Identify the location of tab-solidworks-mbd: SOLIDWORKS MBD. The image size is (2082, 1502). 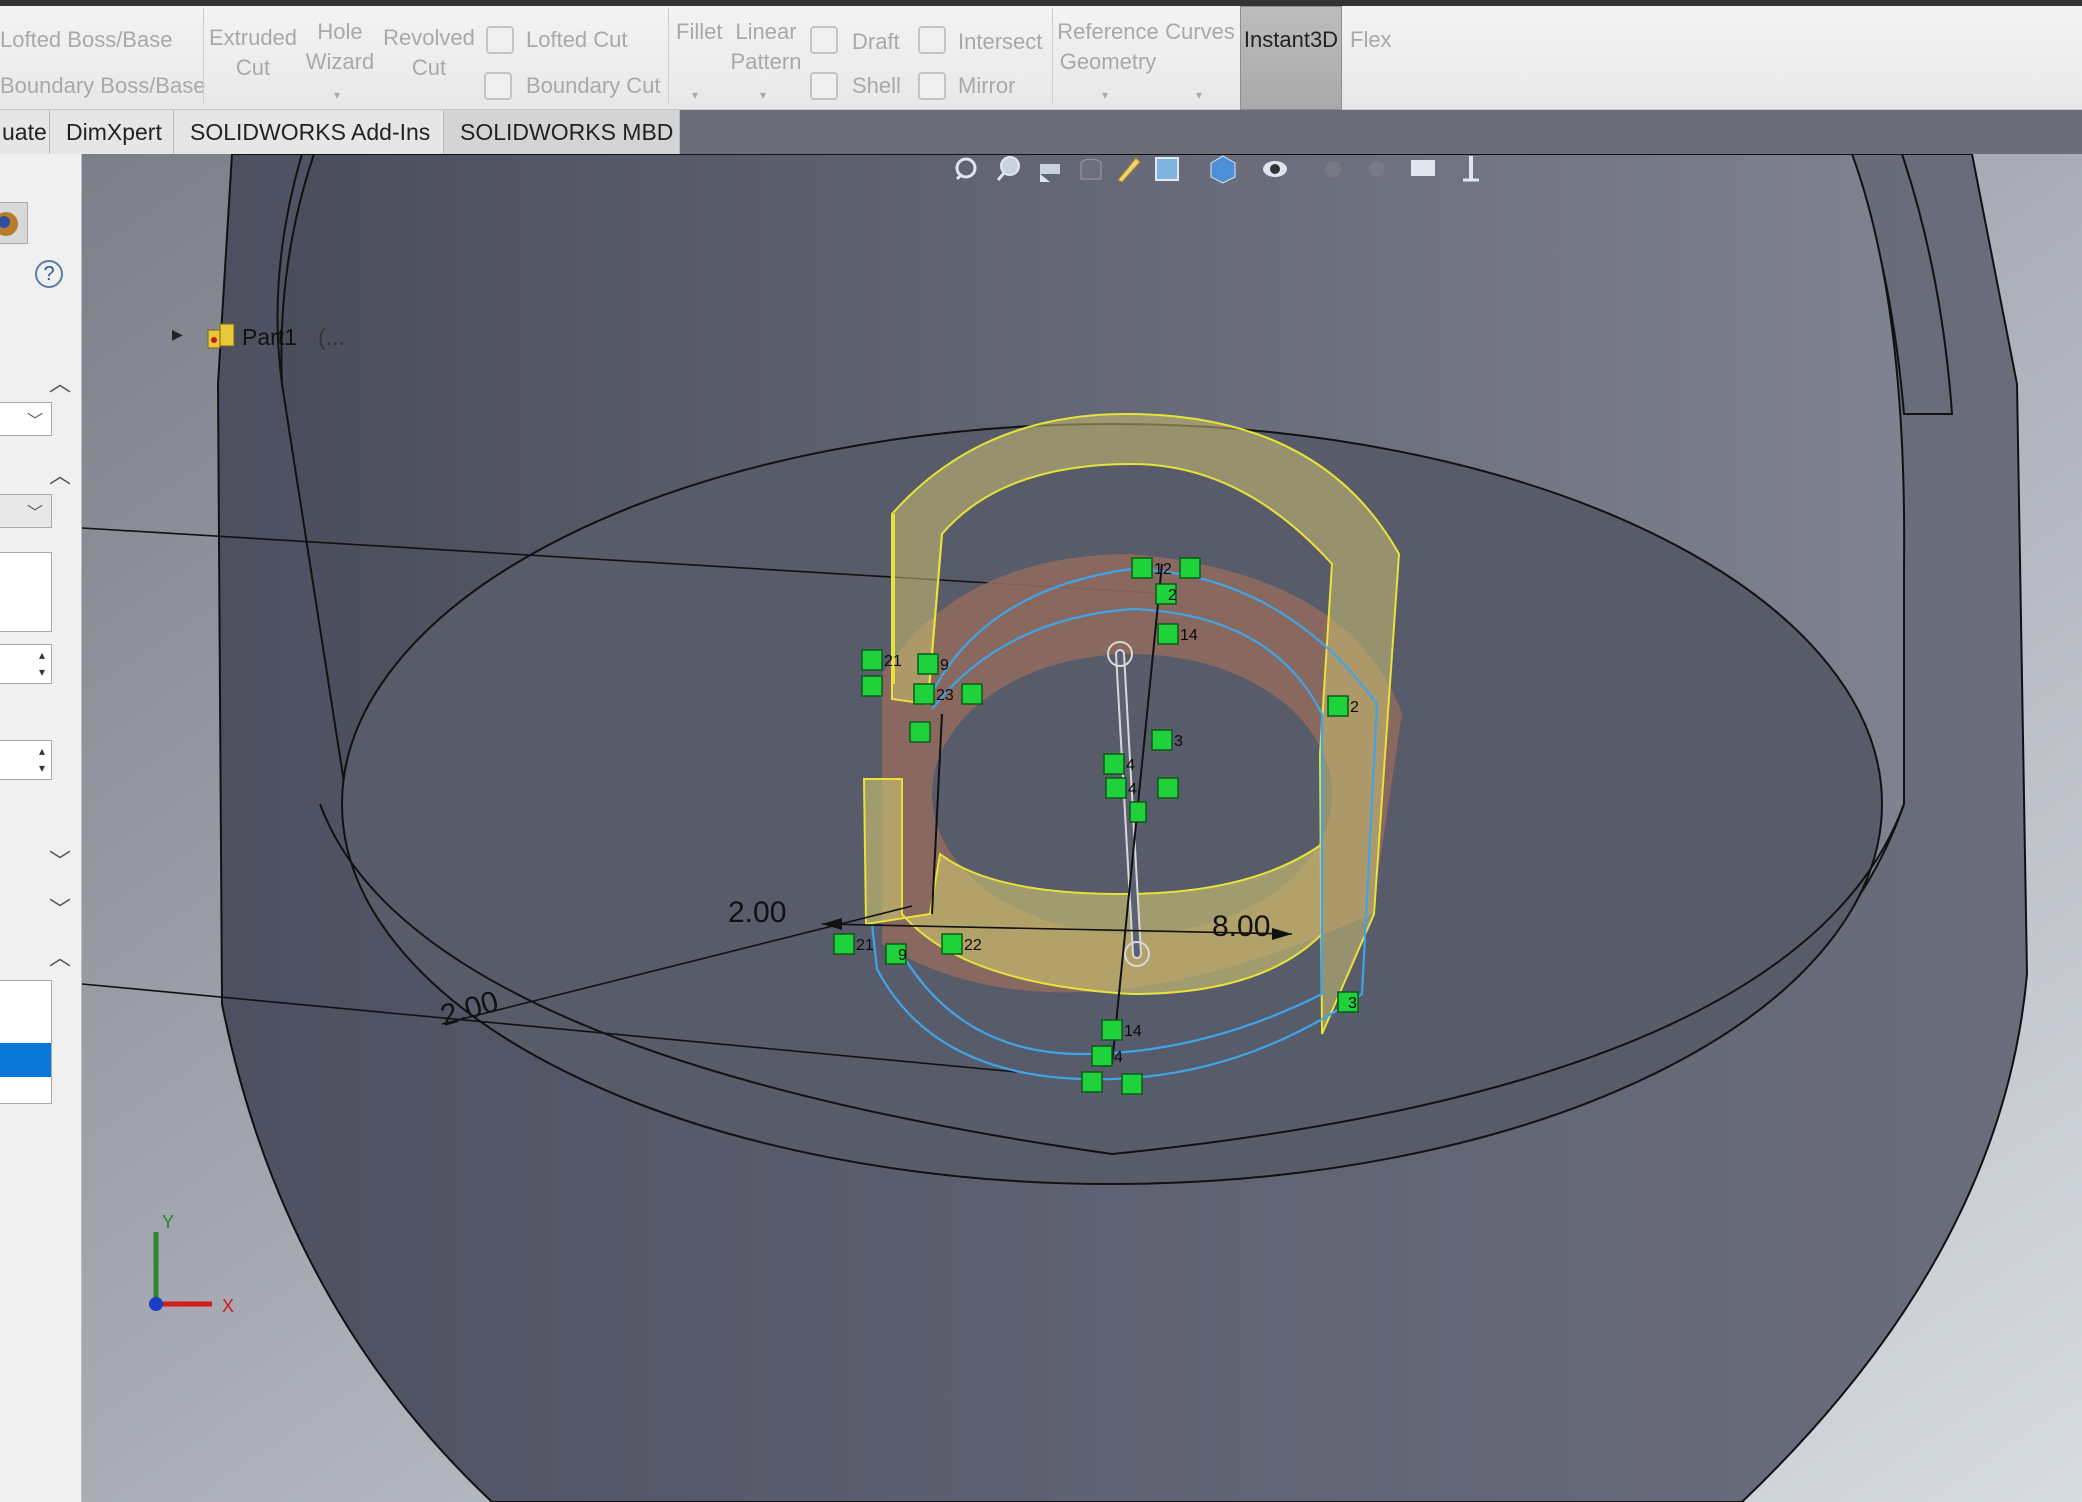
(562, 132).